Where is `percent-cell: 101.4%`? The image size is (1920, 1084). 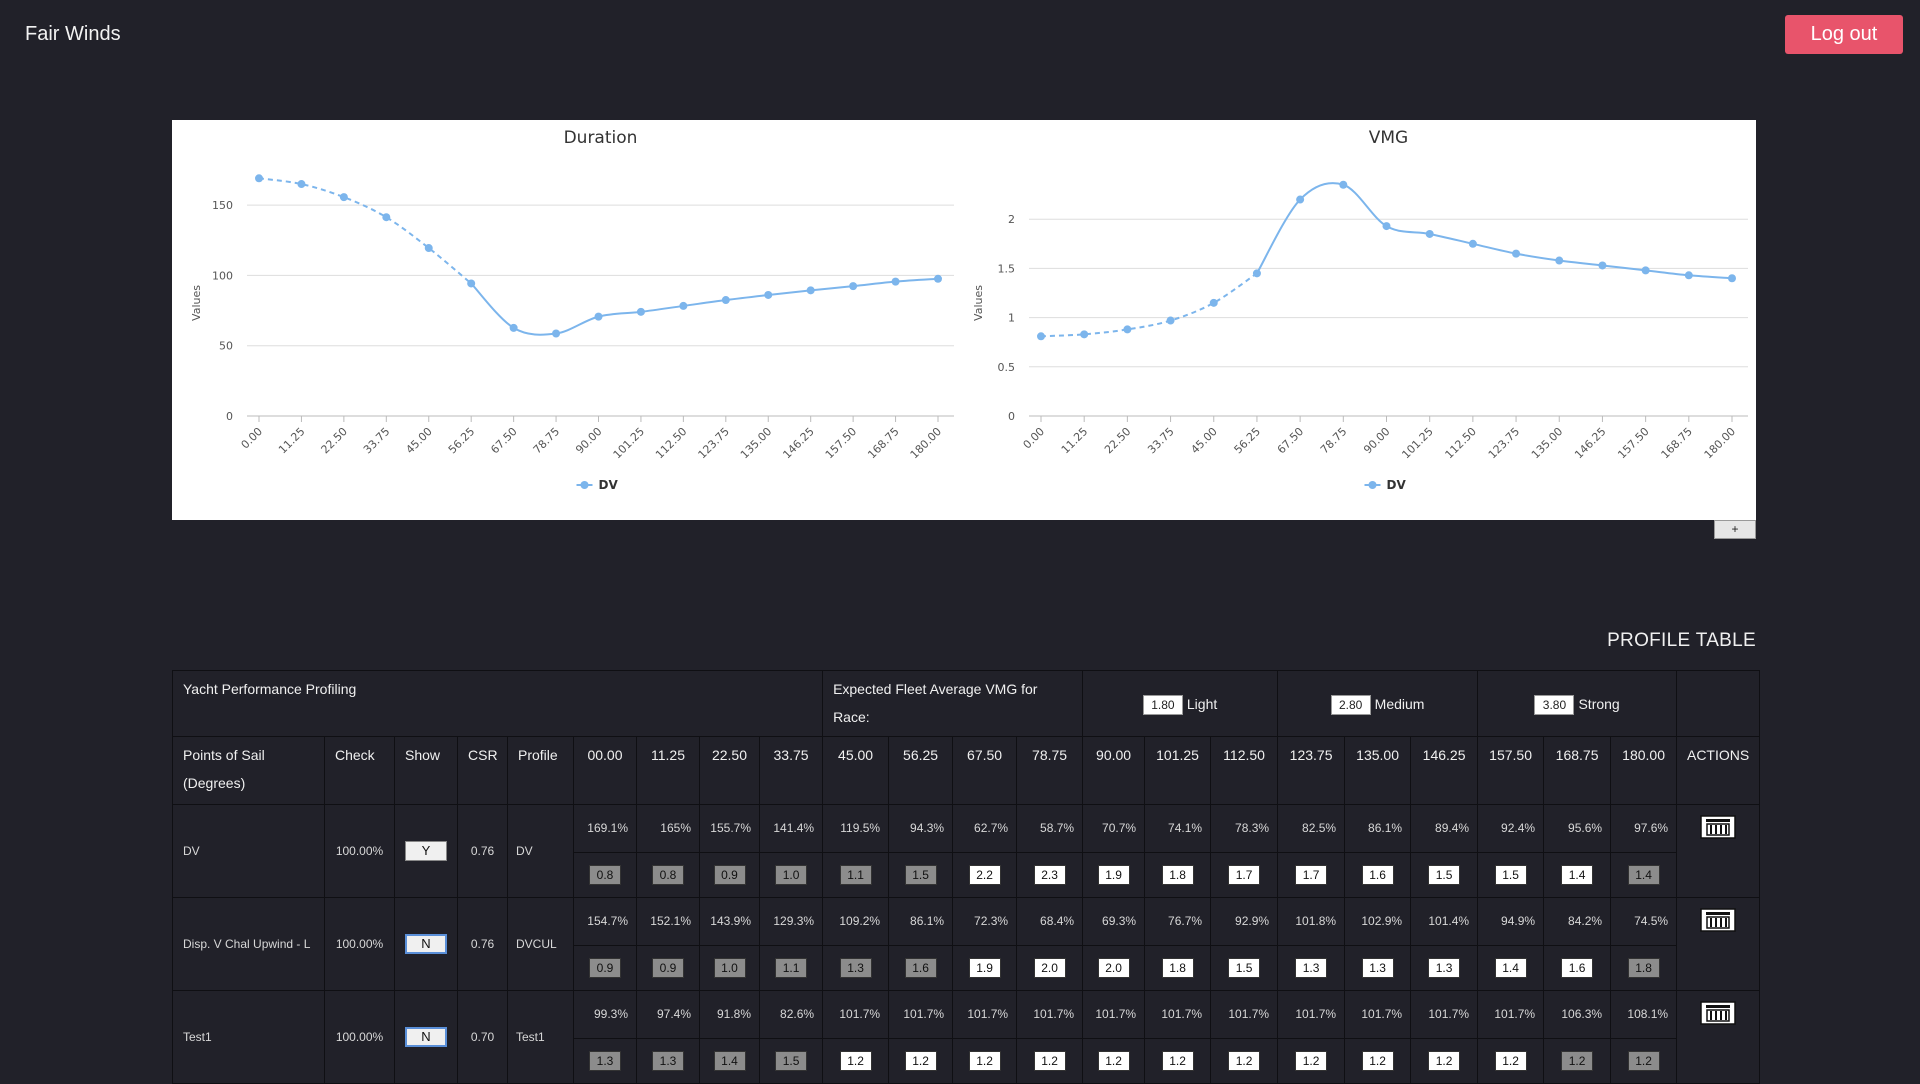
percent-cell: 101.4% is located at coordinates (1444, 921).